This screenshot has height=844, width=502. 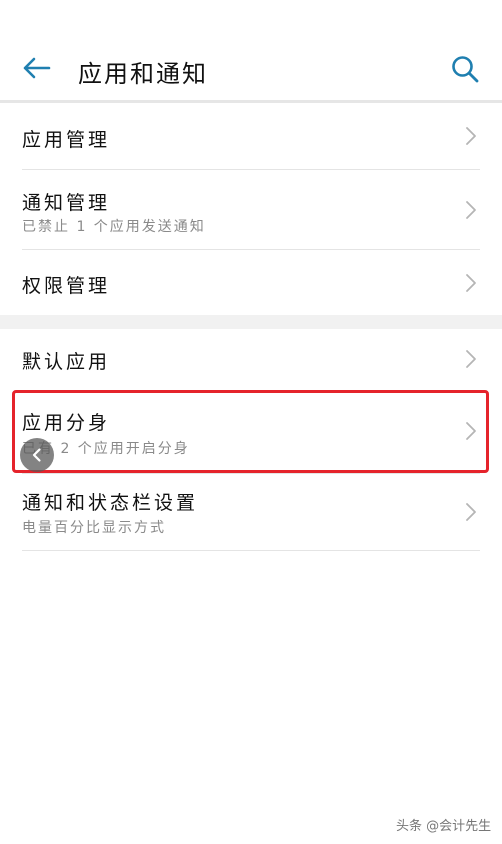 I want to click on item-subtitle: 已禁止 1 个应用发送通知, so click(x=114, y=227).